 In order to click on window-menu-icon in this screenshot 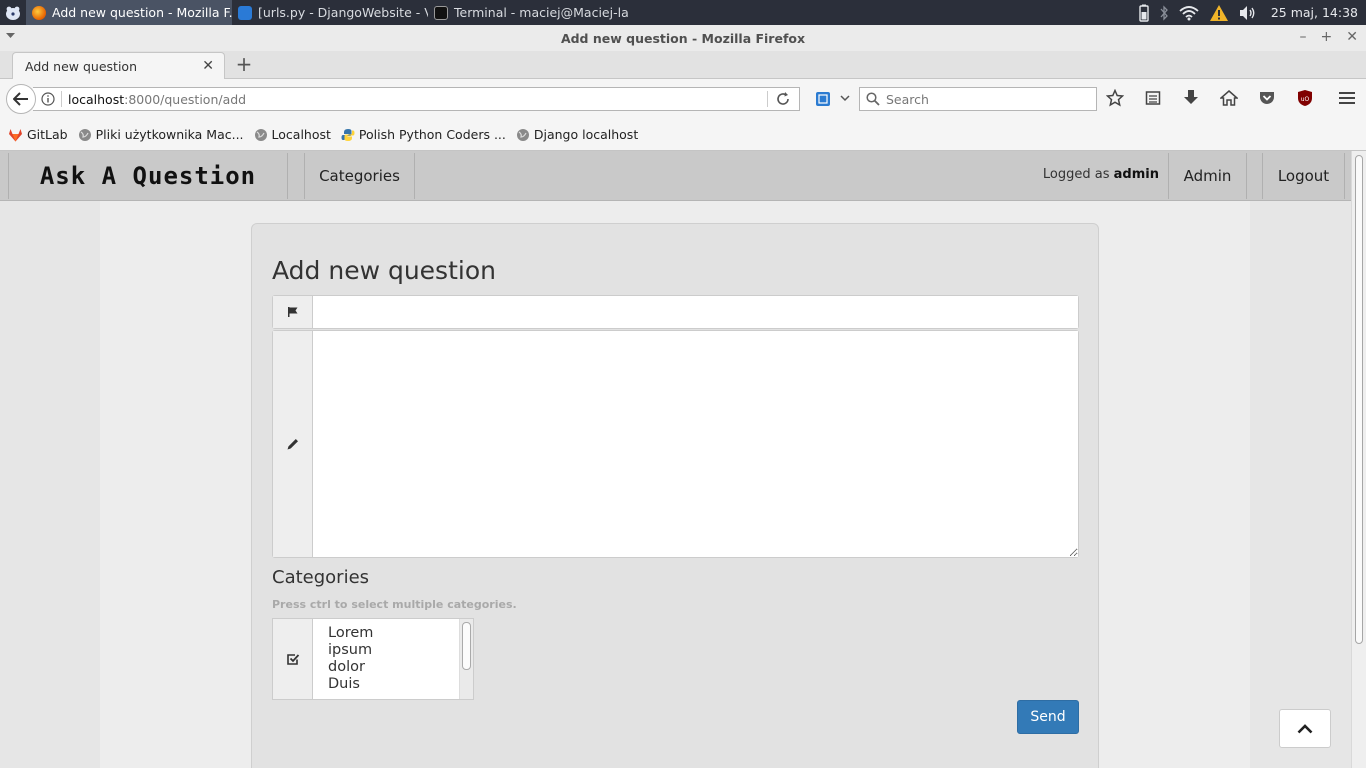, I will do `click(10, 36)`.